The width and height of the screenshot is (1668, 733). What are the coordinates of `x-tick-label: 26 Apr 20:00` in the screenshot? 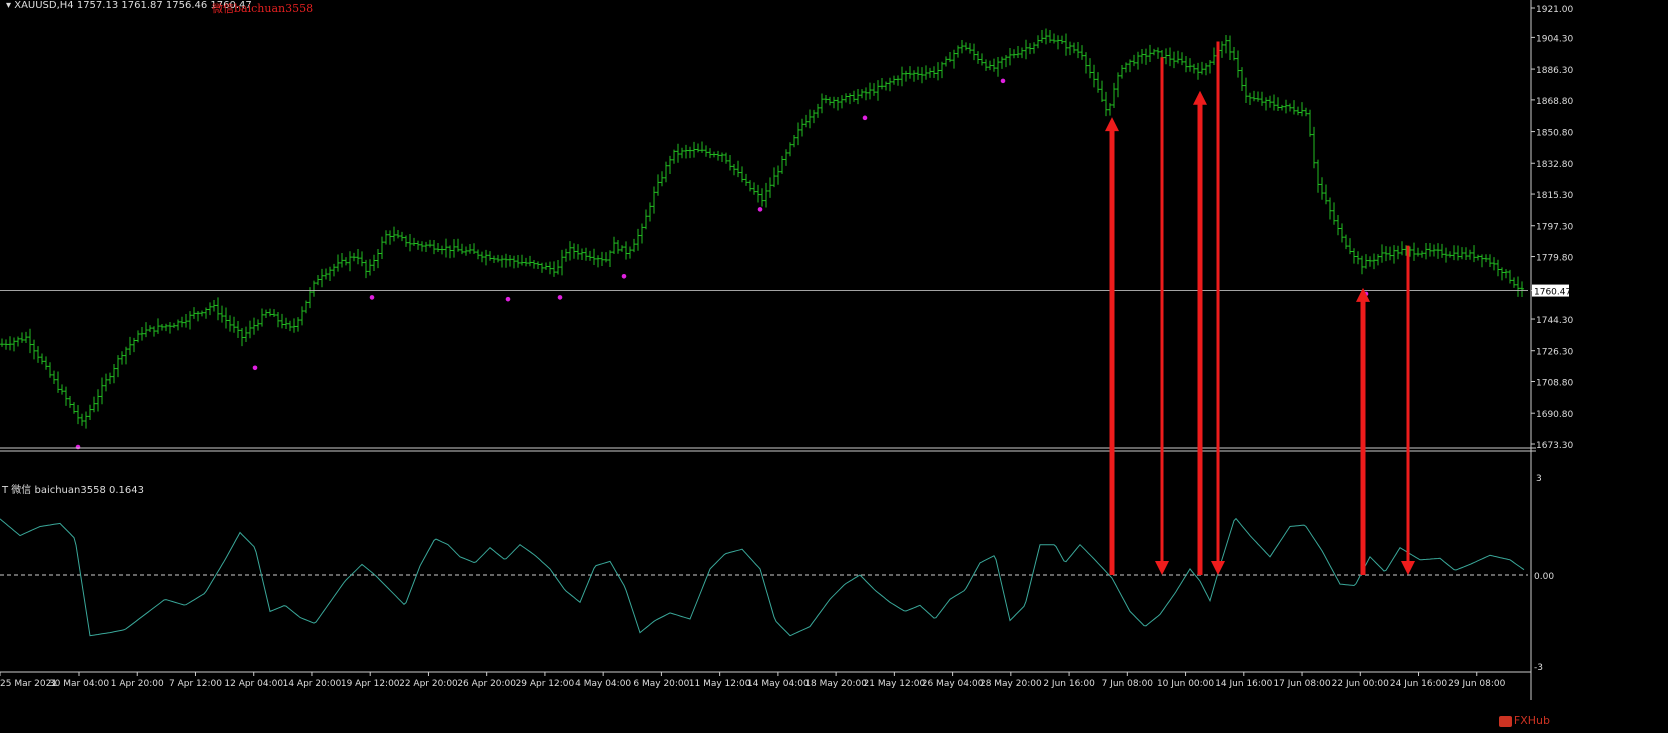 It's located at (486, 684).